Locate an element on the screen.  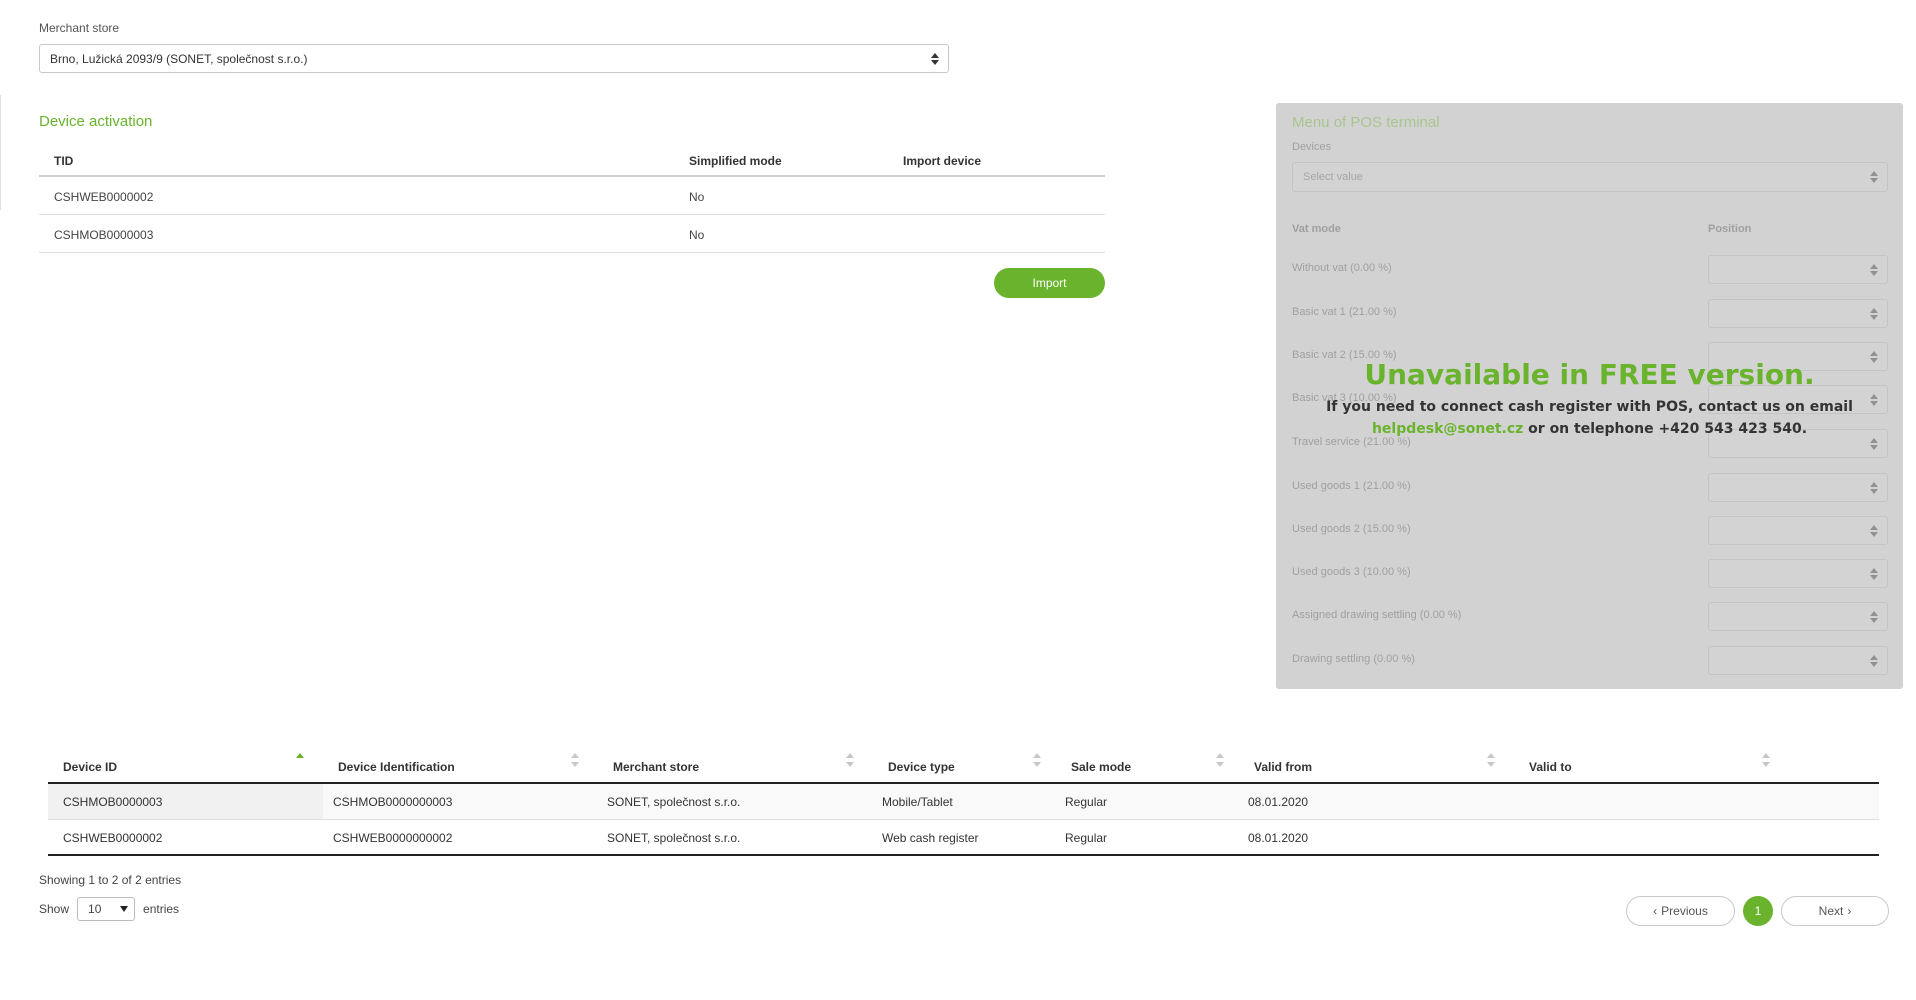
vat-mode-label: Used goods 2 (15.00 %) is located at coordinates (1351, 529).